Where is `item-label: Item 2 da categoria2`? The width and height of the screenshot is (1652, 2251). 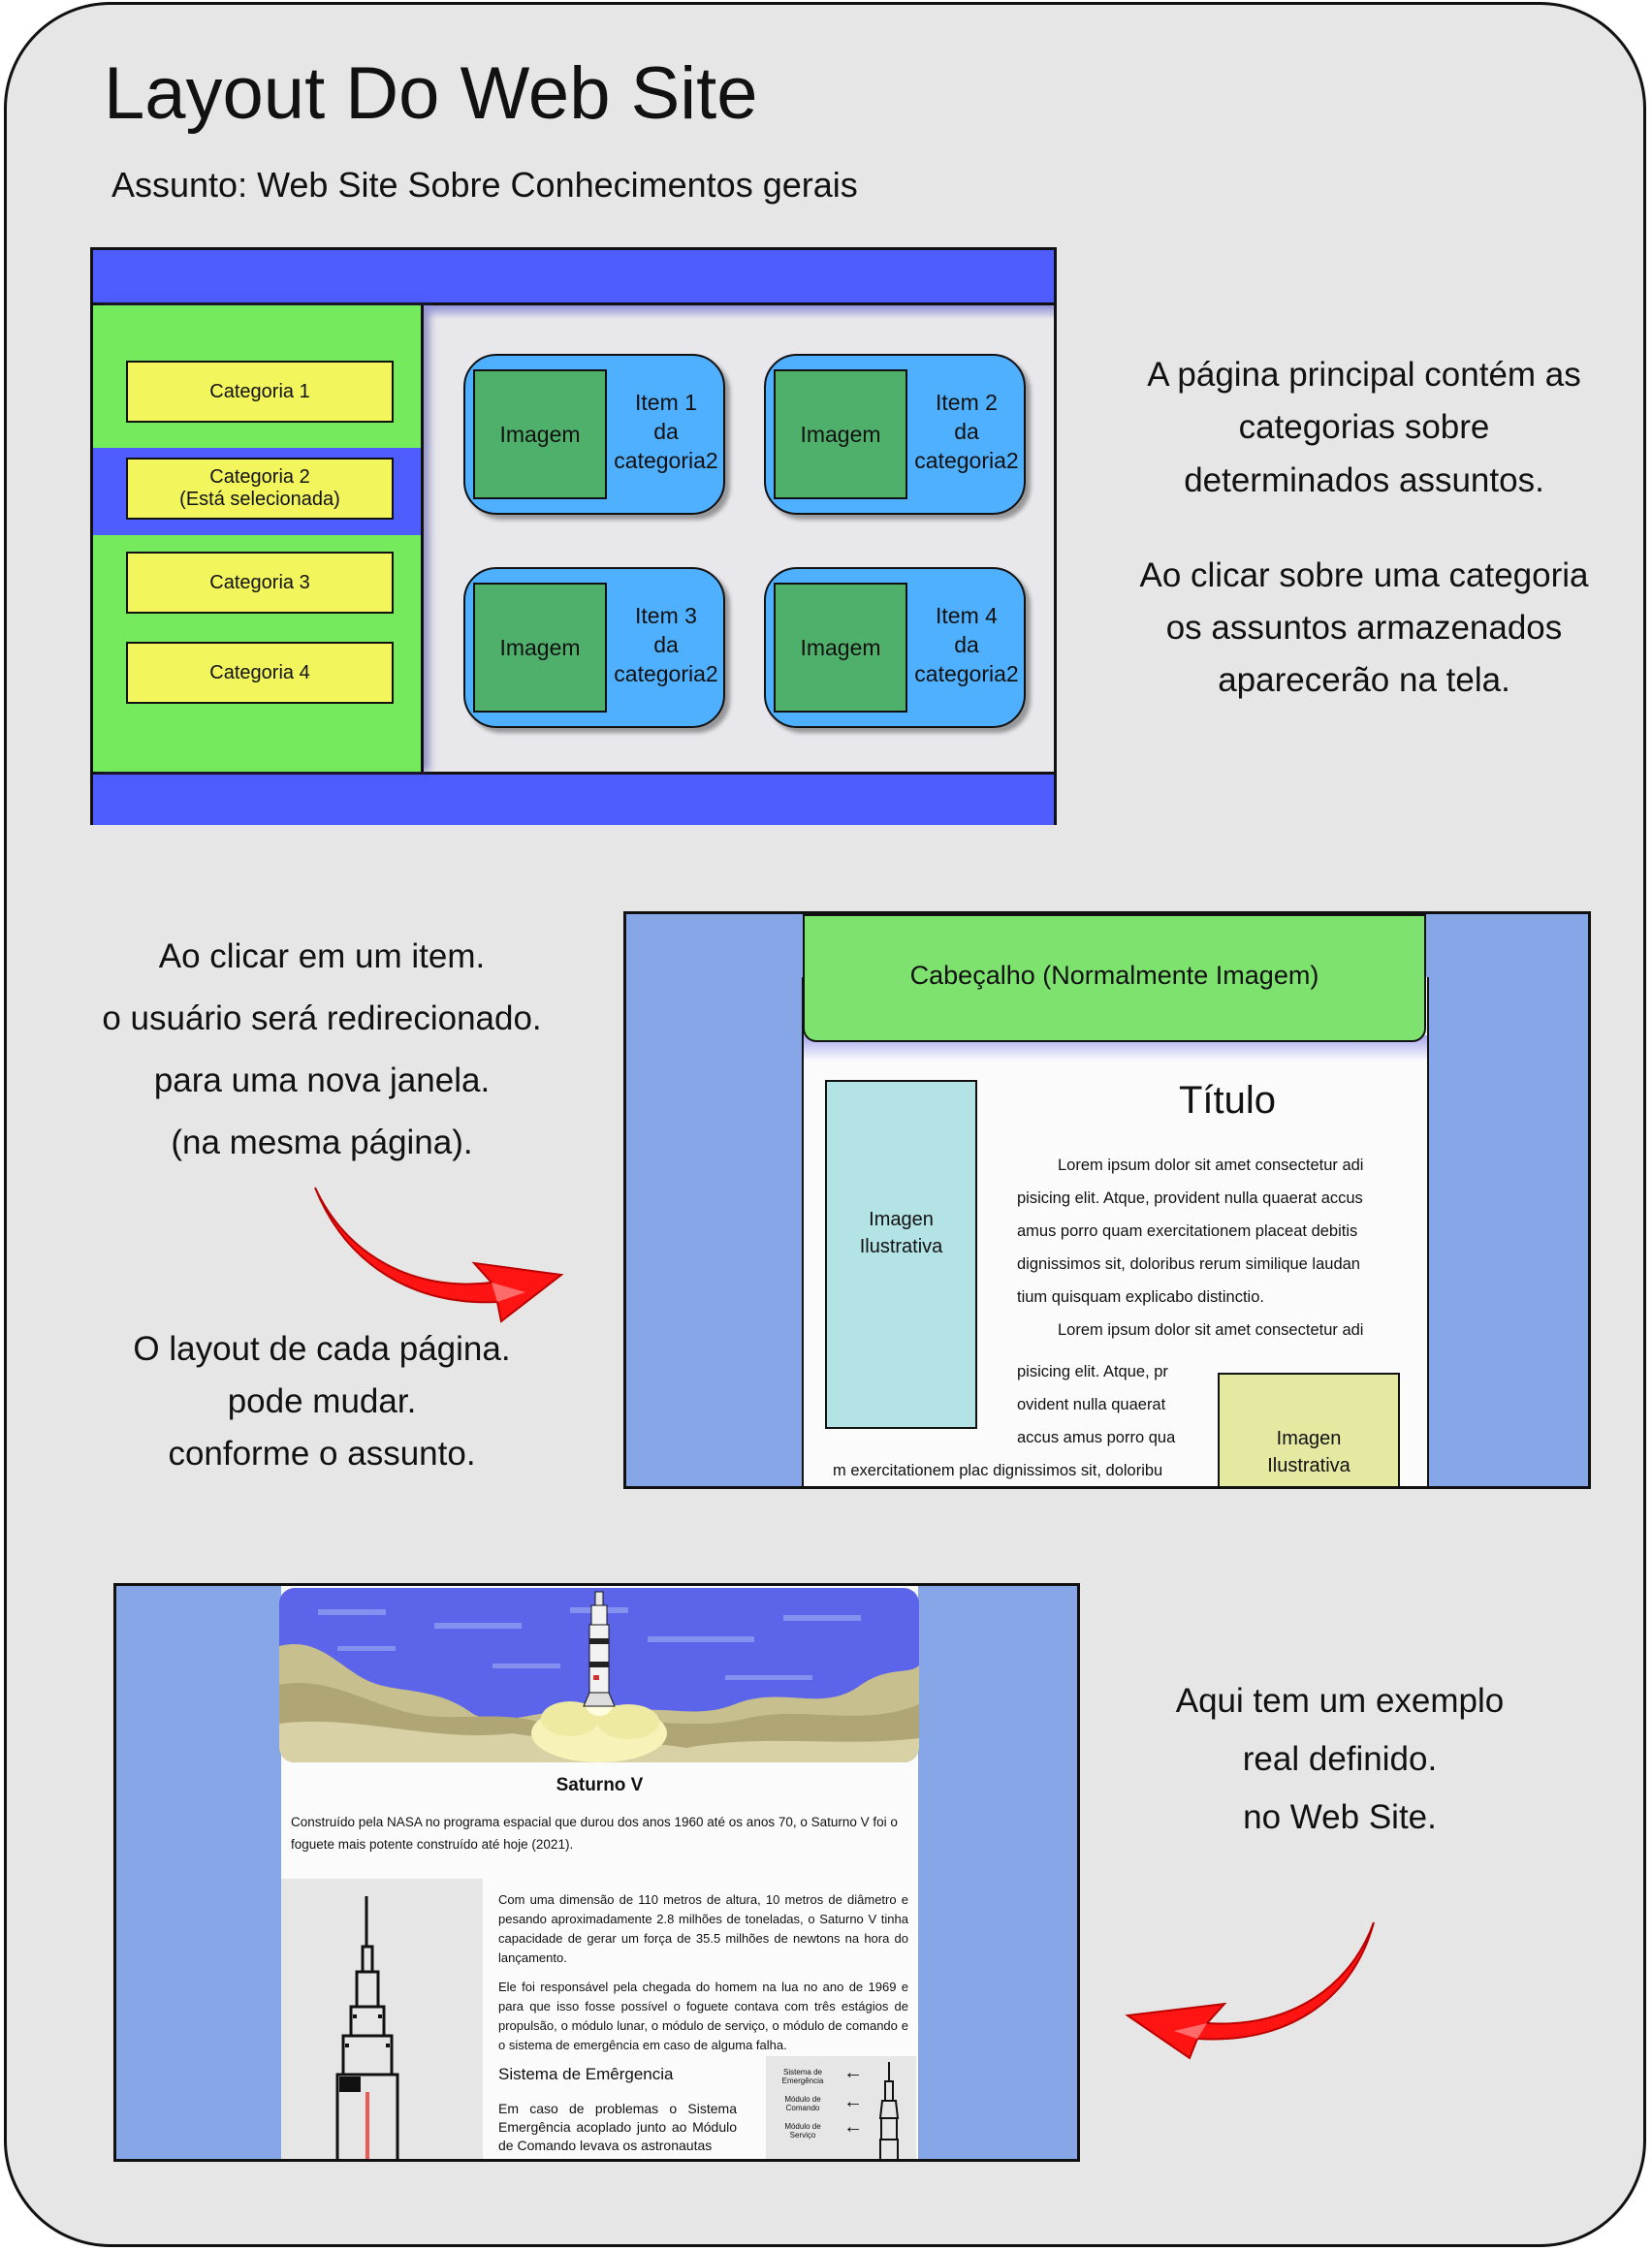 item-label: Item 2 da categoria2 is located at coordinates (967, 432).